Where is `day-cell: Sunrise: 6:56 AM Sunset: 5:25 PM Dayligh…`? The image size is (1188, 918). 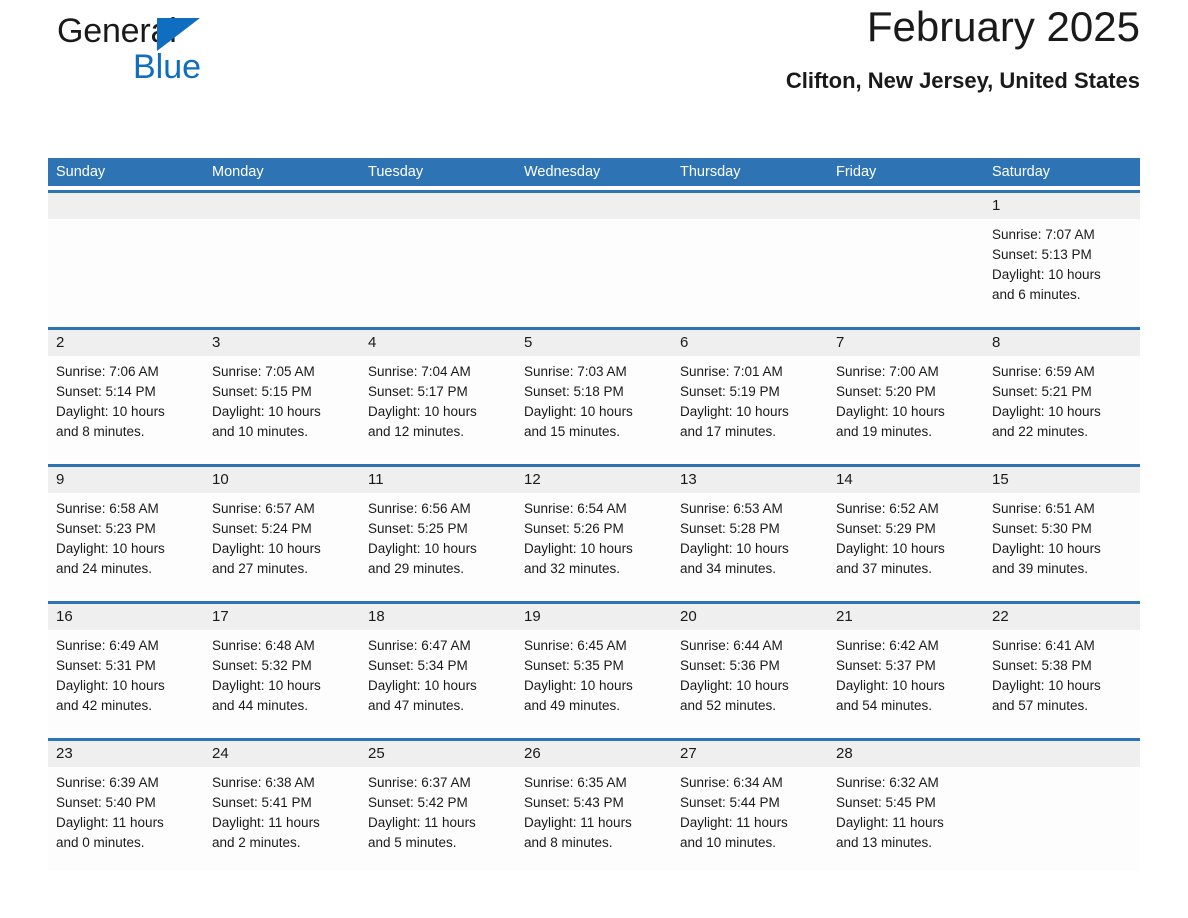
day-cell: Sunrise: 6:56 AM Sunset: 5:25 PM Dayligh… is located at coordinates (438, 545).